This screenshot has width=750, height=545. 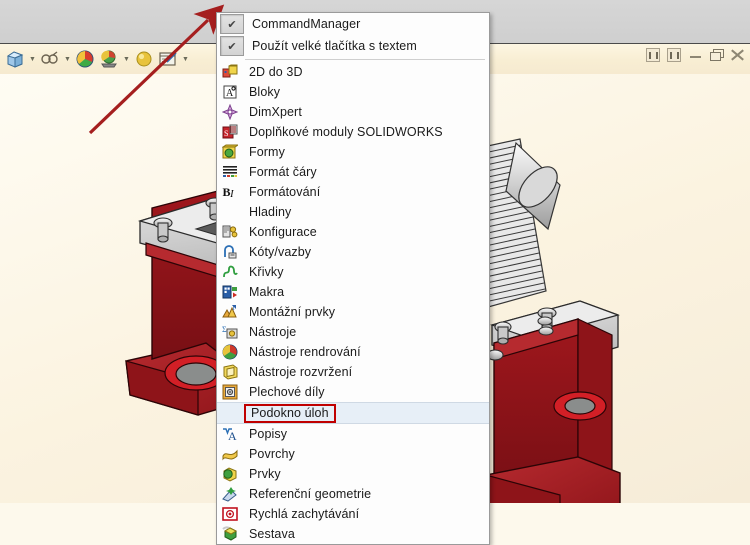 What do you see at coordinates (353, 232) in the screenshot?
I see `menu-item-konfigurace: Konfigurace` at bounding box center [353, 232].